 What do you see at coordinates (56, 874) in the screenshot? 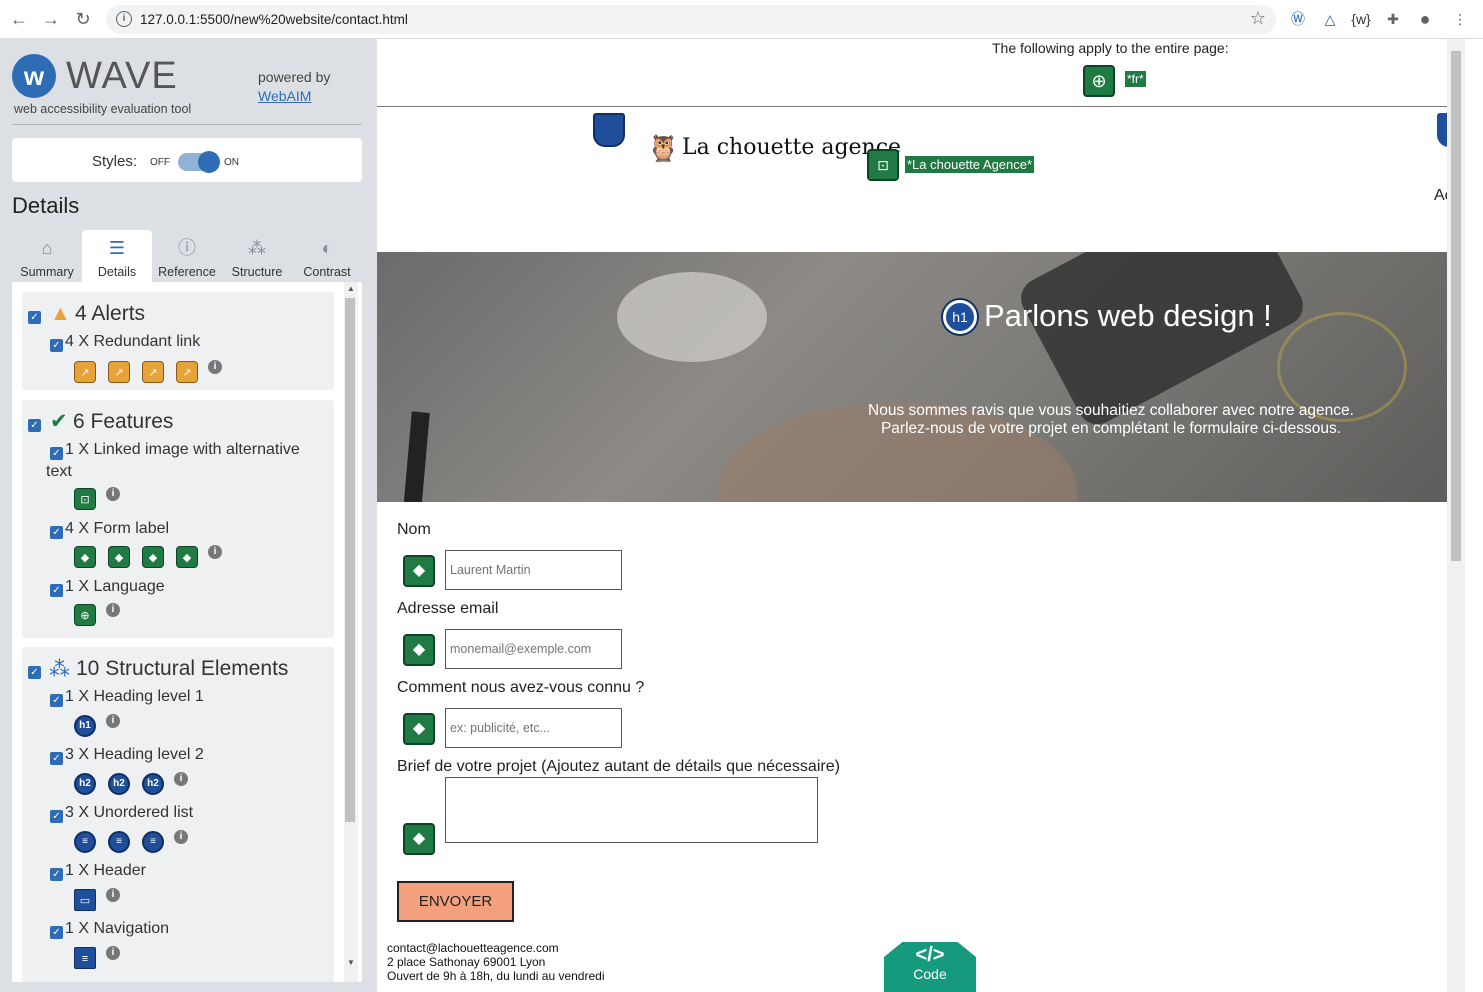
I see `header-checkbox: ✓` at bounding box center [56, 874].